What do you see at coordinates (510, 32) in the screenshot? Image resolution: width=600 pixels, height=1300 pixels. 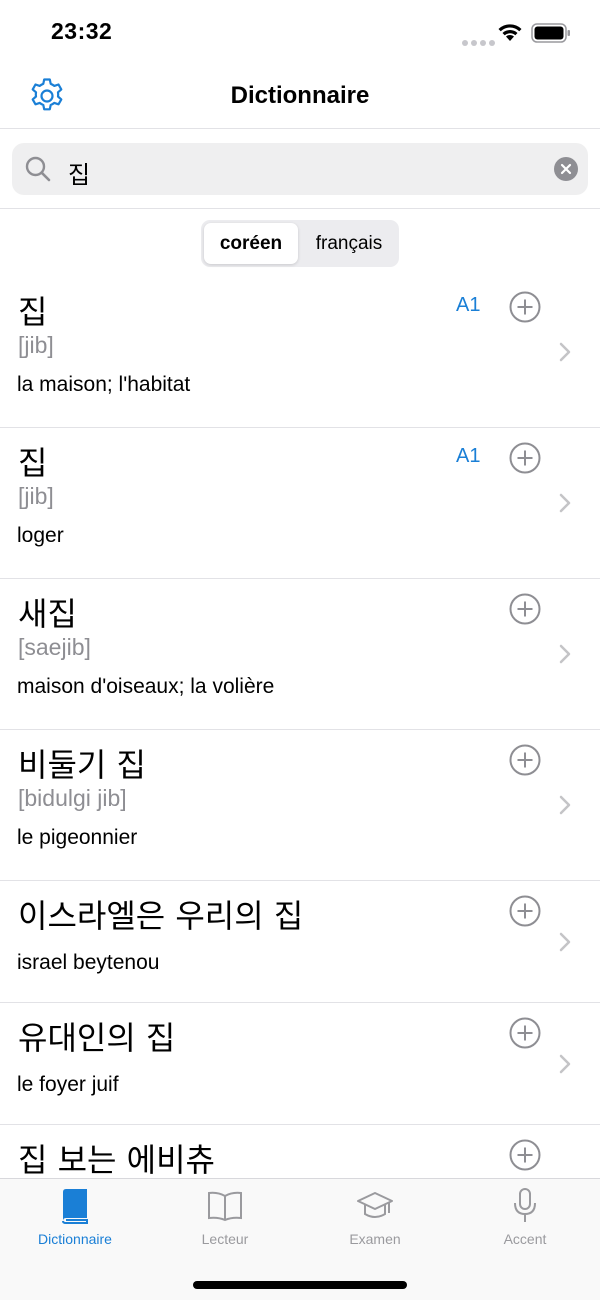 I see `wifi-icon` at bounding box center [510, 32].